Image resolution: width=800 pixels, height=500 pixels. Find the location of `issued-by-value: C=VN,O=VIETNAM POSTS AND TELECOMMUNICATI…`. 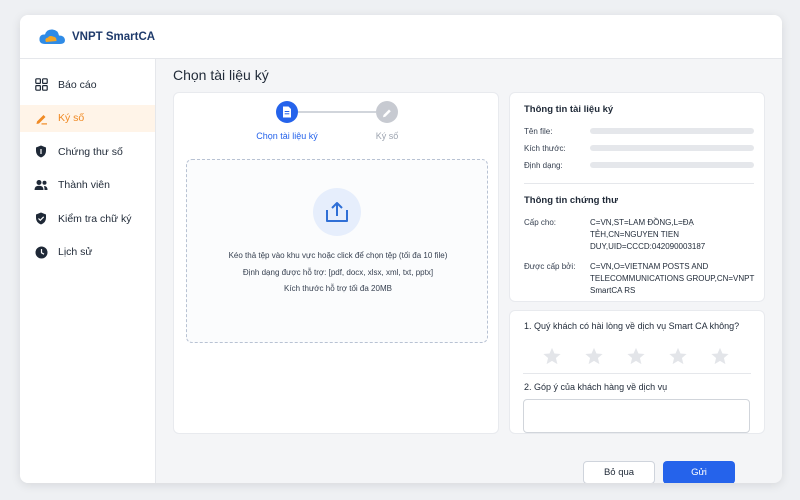

issued-by-value: C=VN,O=VIETNAM POSTS AND TELECOMMUNICATI… is located at coordinates (672, 278).